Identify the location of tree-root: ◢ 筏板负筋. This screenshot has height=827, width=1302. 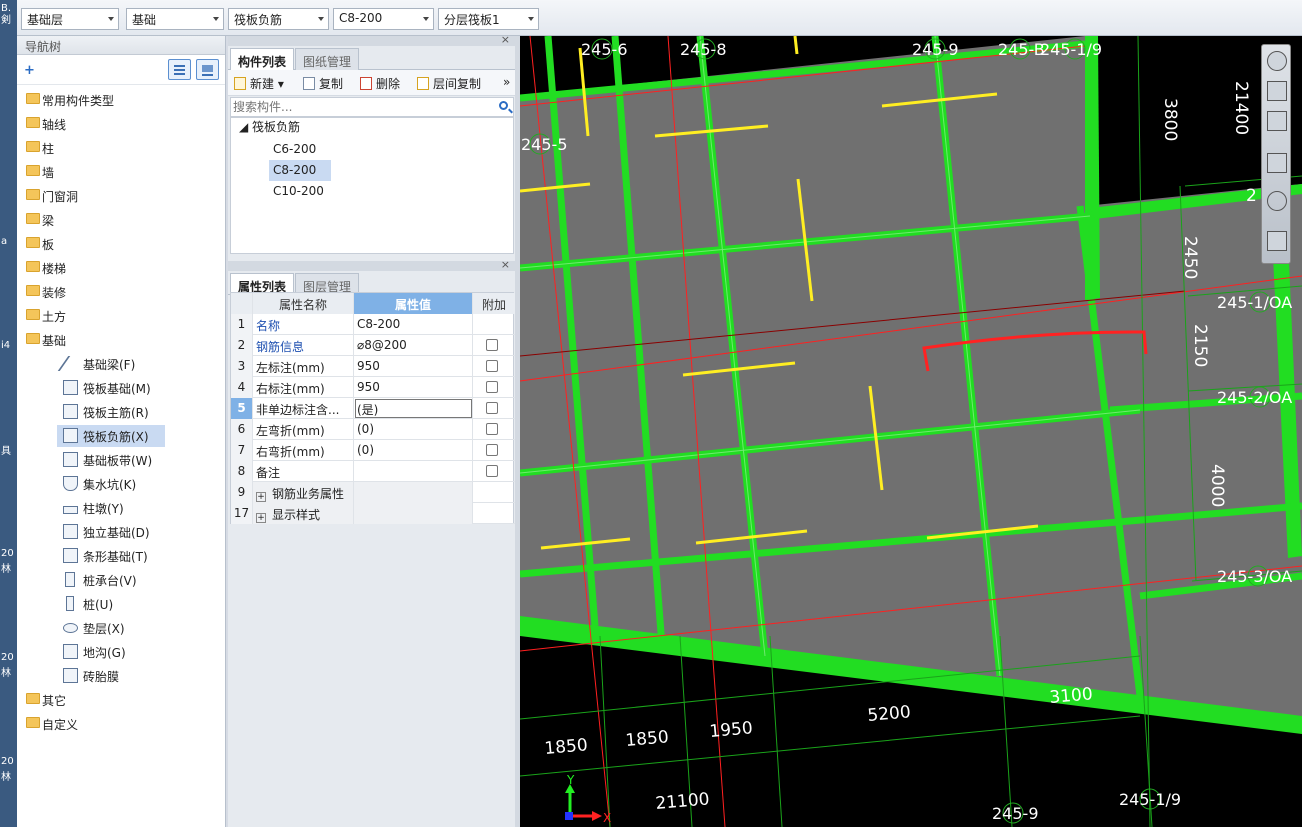
(269, 128).